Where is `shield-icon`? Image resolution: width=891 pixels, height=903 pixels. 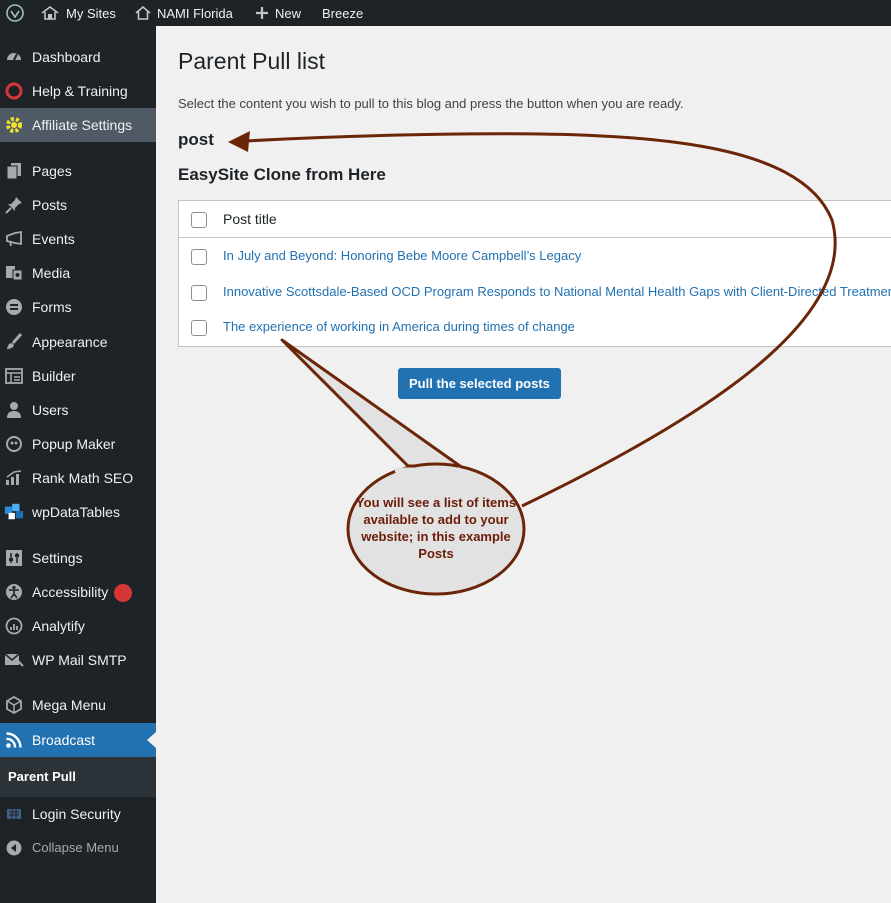
shield-icon is located at coordinates (14, 814).